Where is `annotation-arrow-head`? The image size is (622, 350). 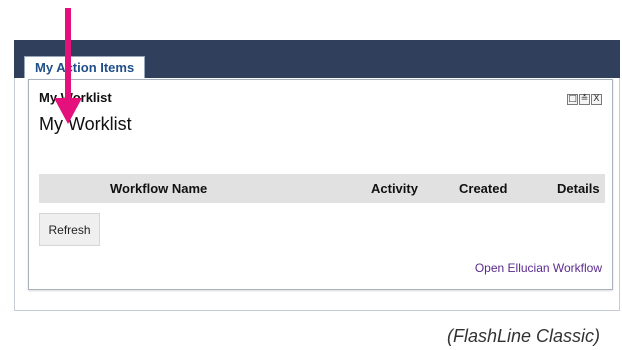
annotation-arrow-head is located at coordinates (68, 111).